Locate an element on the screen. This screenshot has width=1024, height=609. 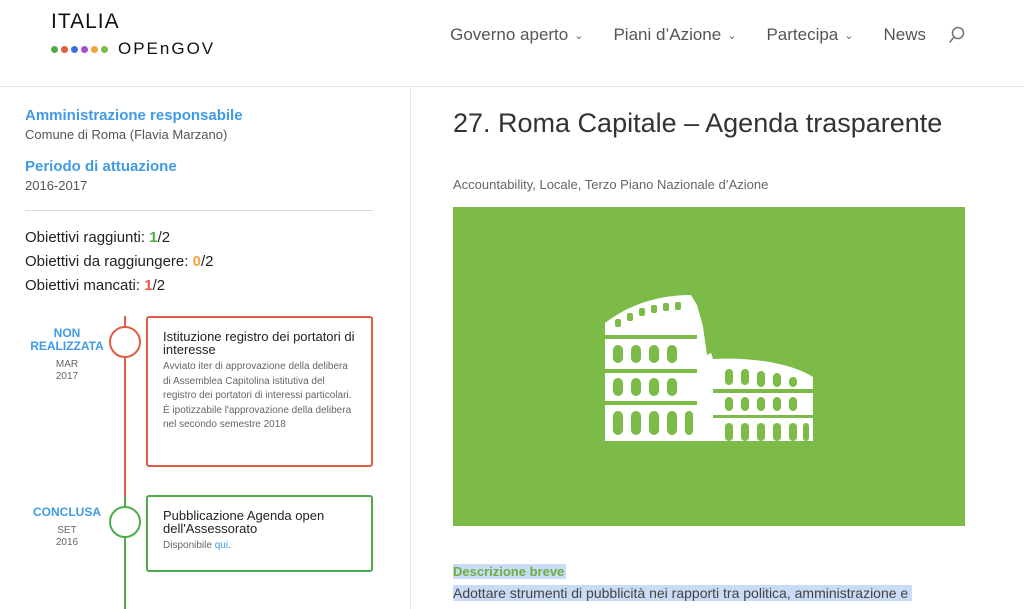
timeline-date-1: MAR 2017 is located at coordinates (67, 370).